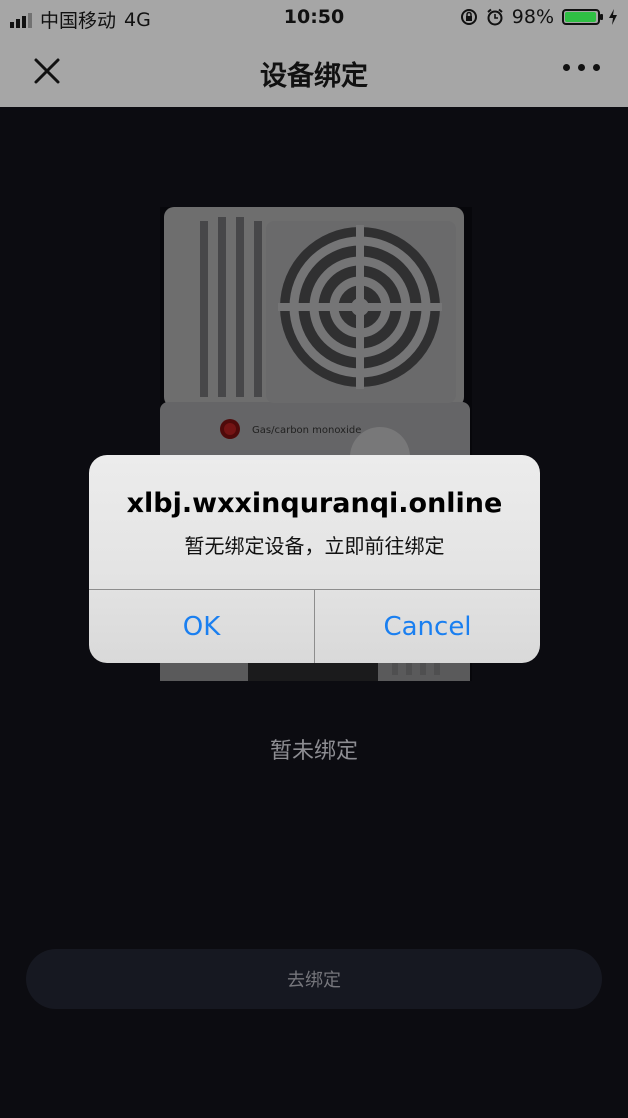 This screenshot has width=628, height=1118. What do you see at coordinates (314, 979) in the screenshot?
I see `bind-button: 去绑定` at bounding box center [314, 979].